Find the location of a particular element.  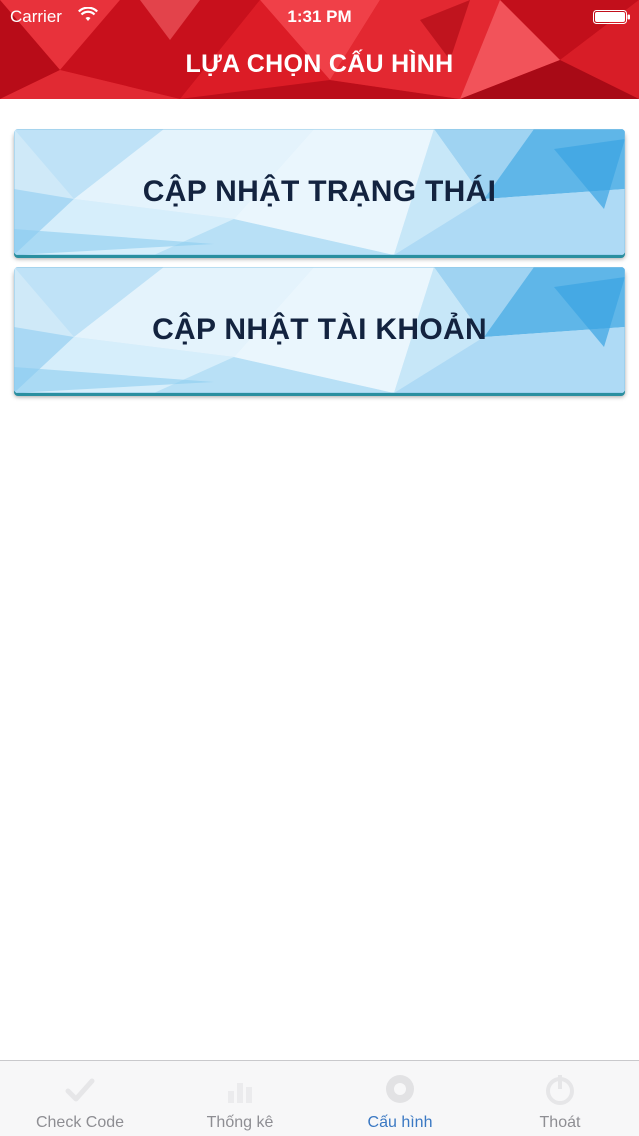

battery-icon is located at coordinates (611, 17).